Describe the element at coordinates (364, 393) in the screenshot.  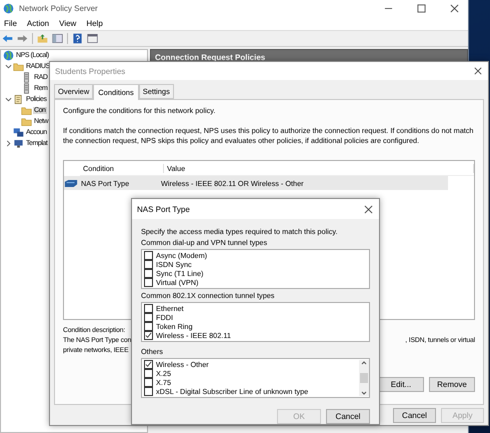
I see `scroll-down-icon` at that location.